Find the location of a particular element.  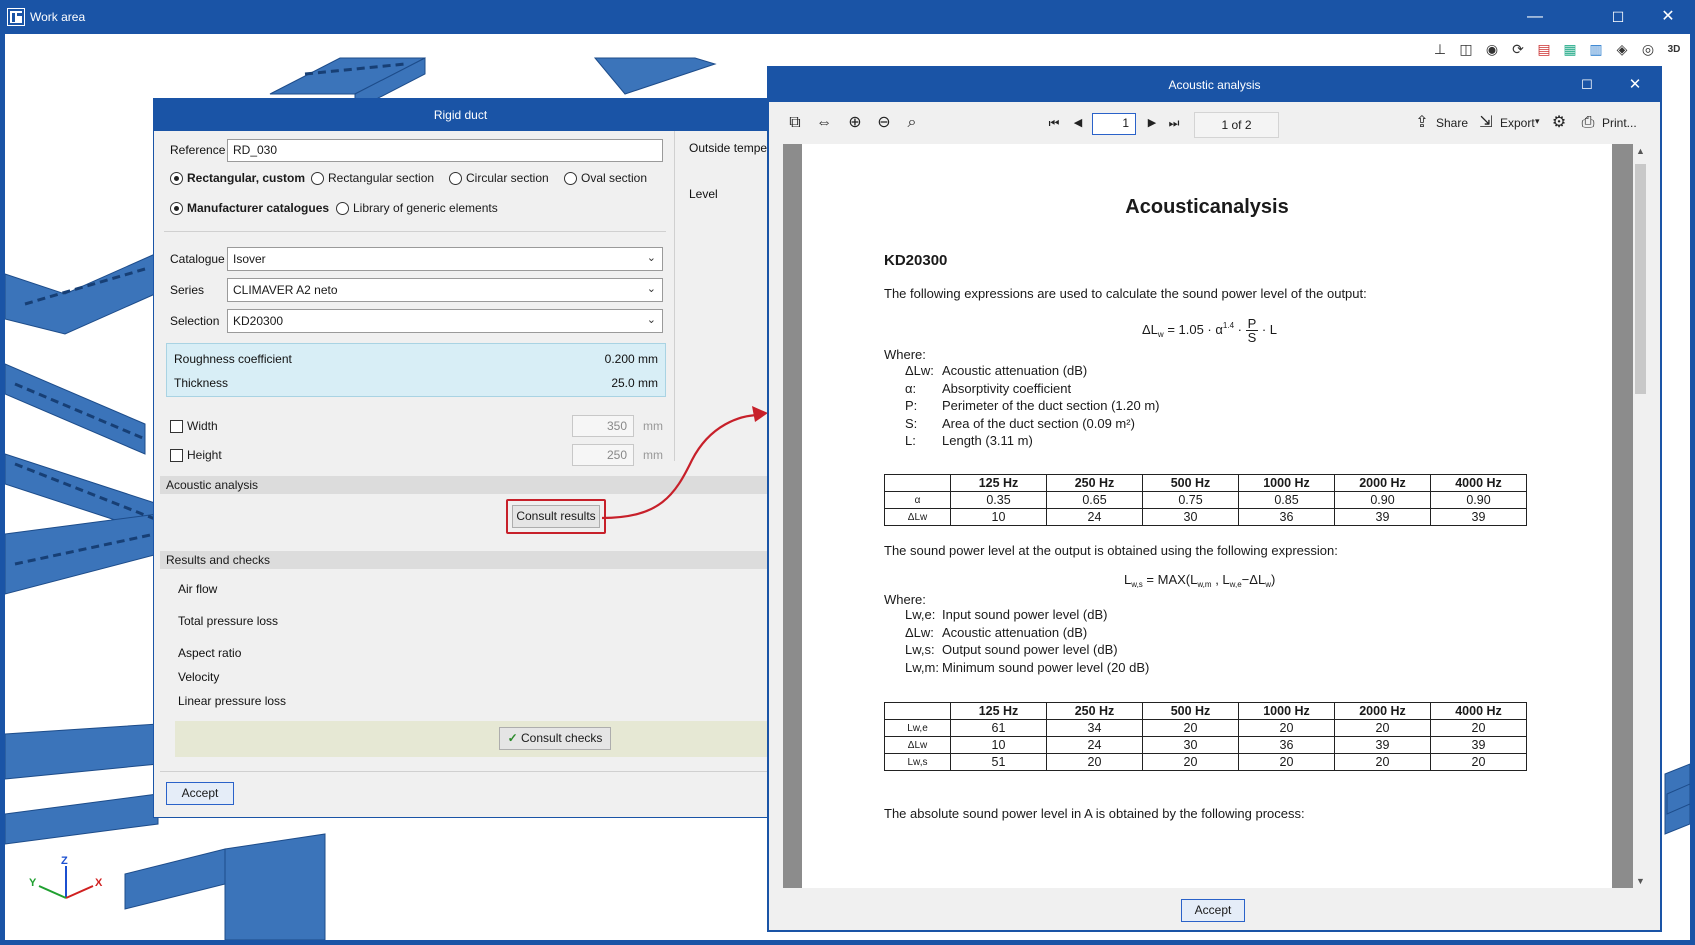

document-scrollbar: ▲ ▼ is located at coordinates (1640, 516).